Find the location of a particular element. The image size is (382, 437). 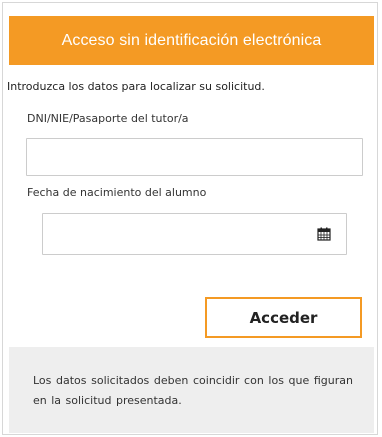

birthdate-label: Fecha de nacimiento del alumno is located at coordinates (117, 192).